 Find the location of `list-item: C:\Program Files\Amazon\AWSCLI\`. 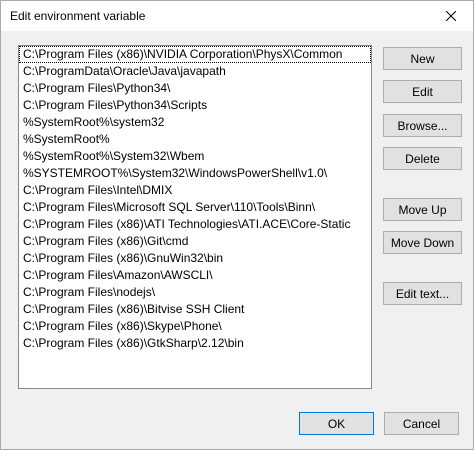

list-item: C:\Program Files\Amazon\AWSCLI\ is located at coordinates (195, 275).